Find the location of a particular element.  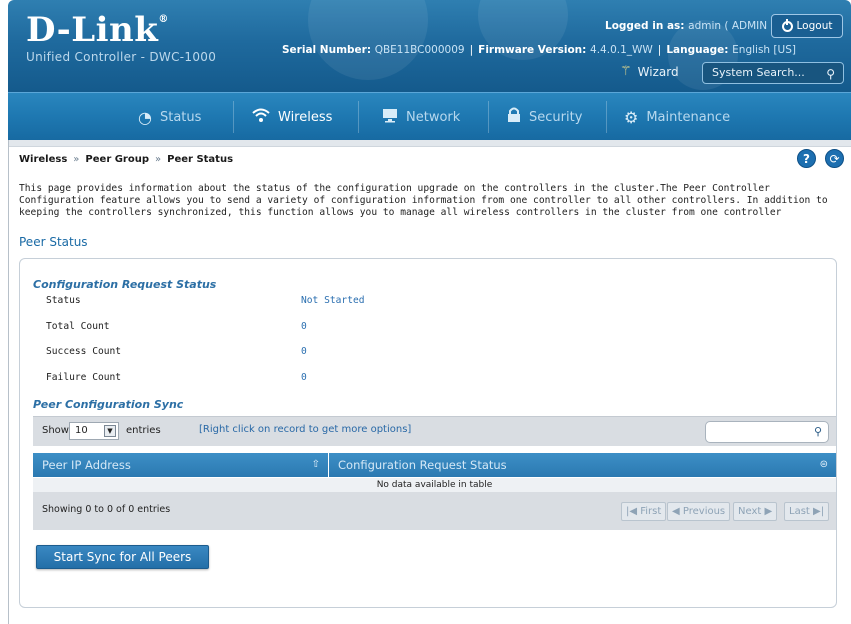

nav-status: ◔ Status is located at coordinates (169, 117).